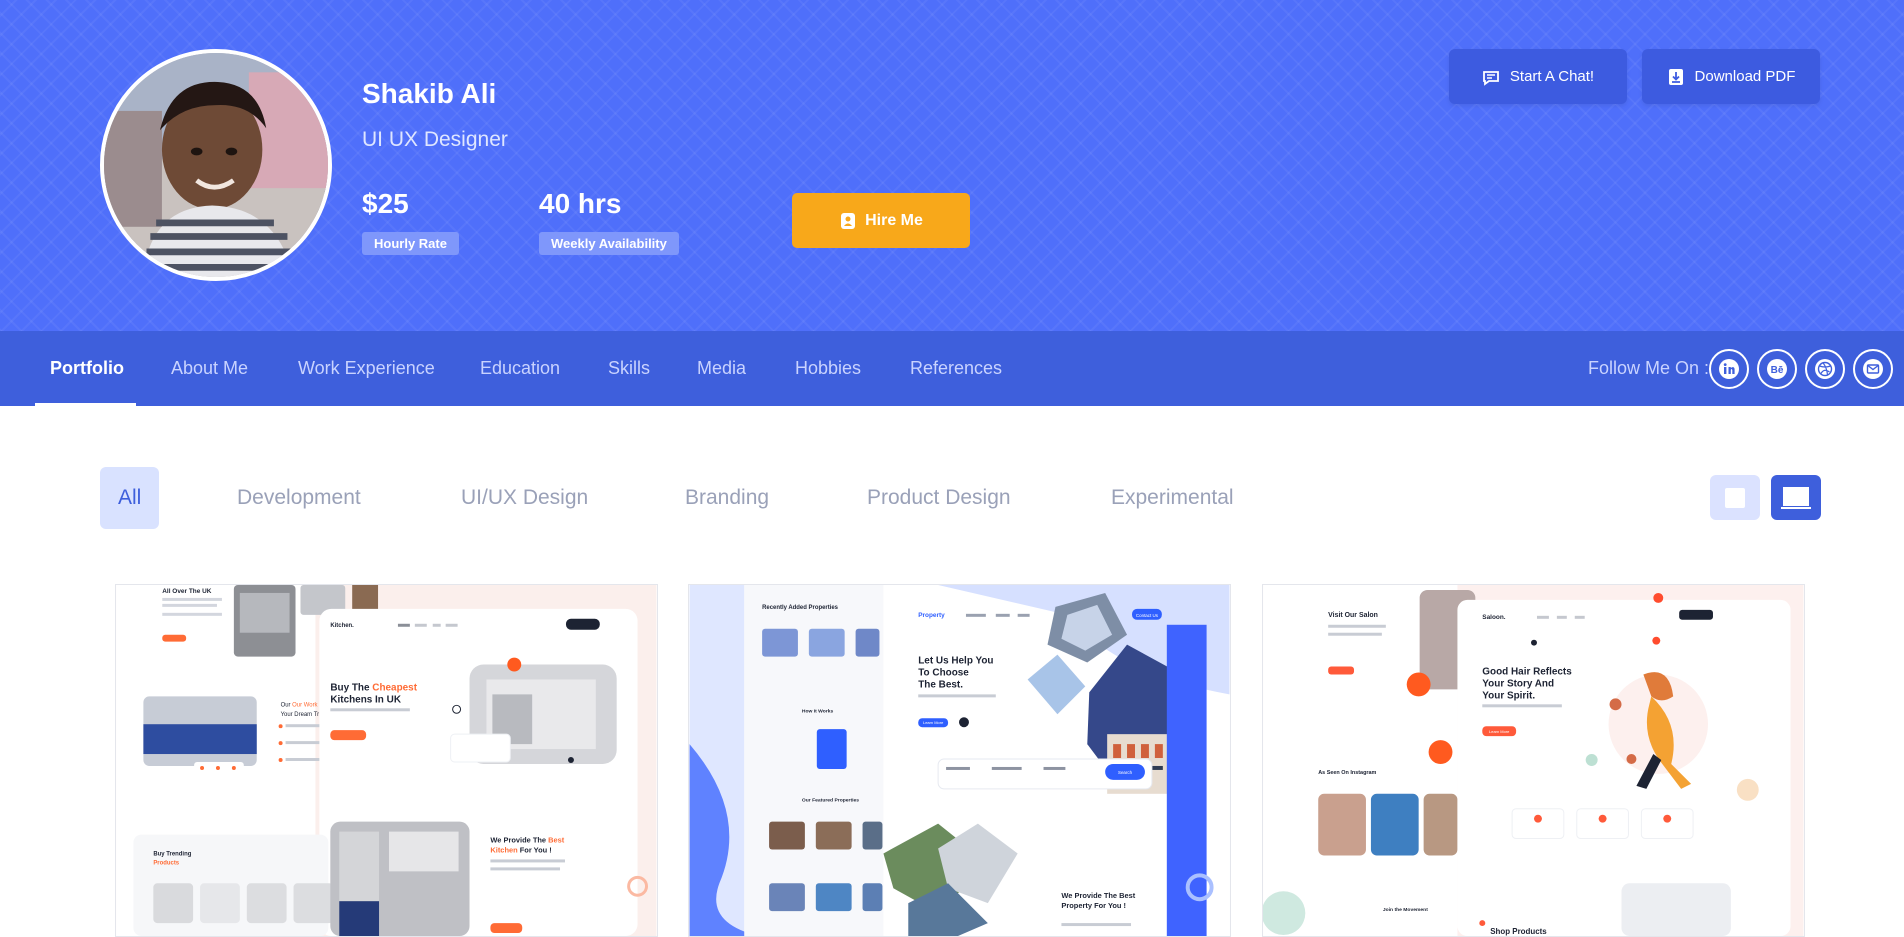  What do you see at coordinates (727, 498) in the screenshot?
I see `filter-branding: Branding` at bounding box center [727, 498].